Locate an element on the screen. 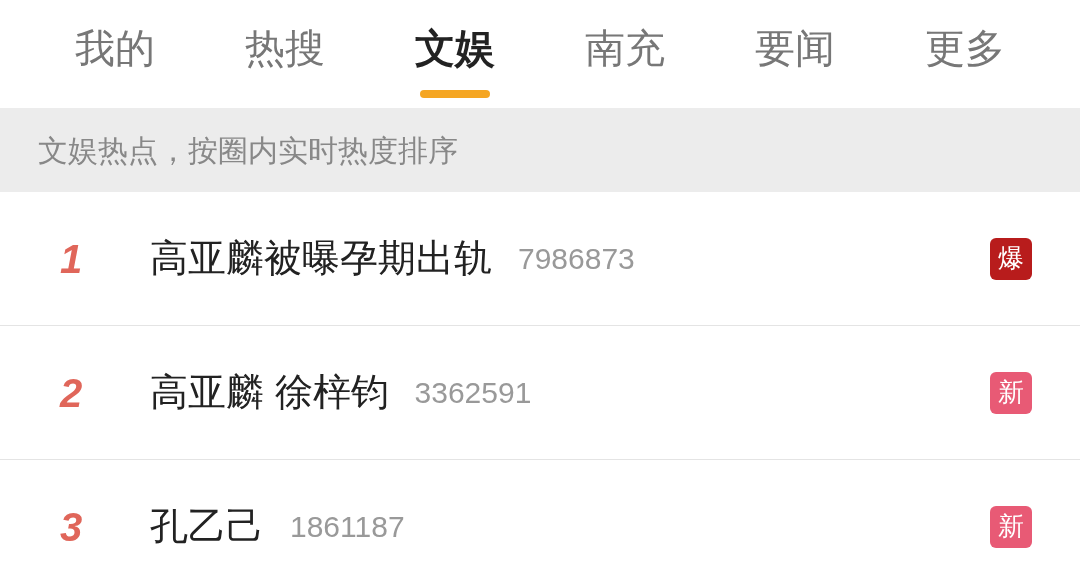  rank-number: 3 is located at coordinates (71, 527).